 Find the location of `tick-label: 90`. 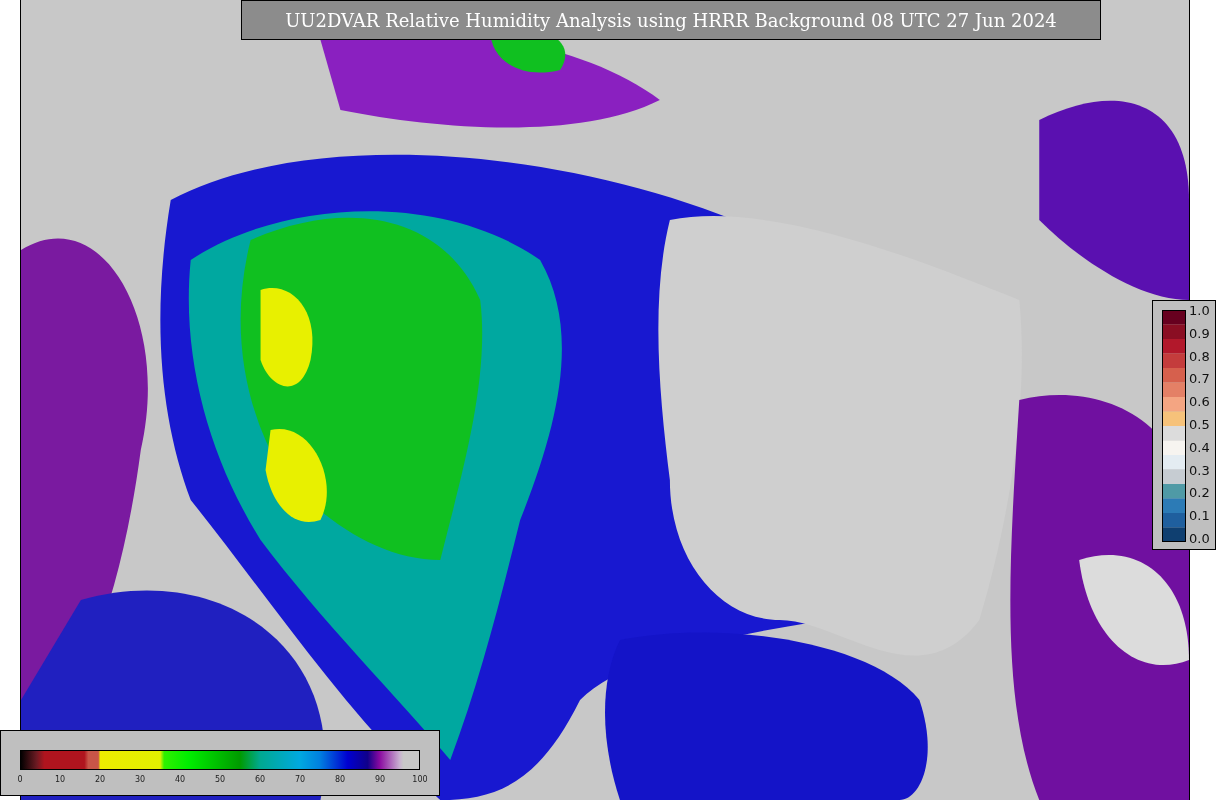

tick-label: 90 is located at coordinates (380, 779).